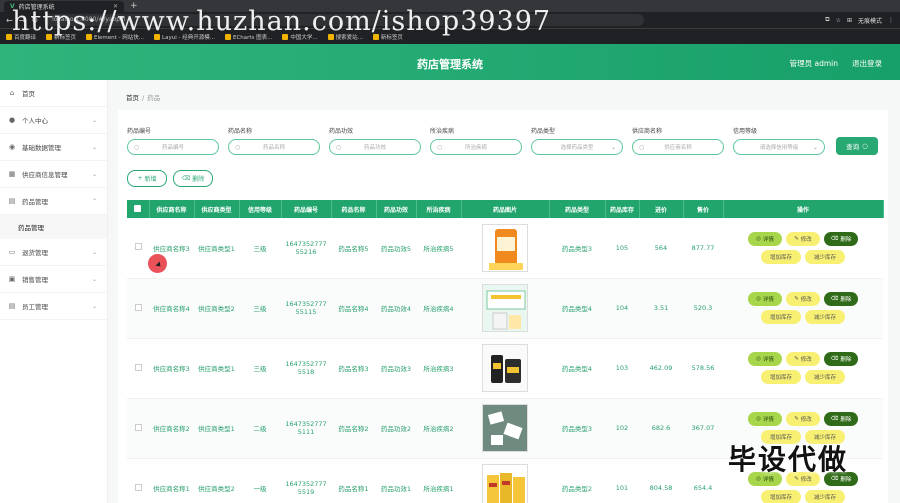 This screenshot has width=900, height=503. I want to click on medicine-type-select: 选择药品类型 ⌄, so click(577, 147).